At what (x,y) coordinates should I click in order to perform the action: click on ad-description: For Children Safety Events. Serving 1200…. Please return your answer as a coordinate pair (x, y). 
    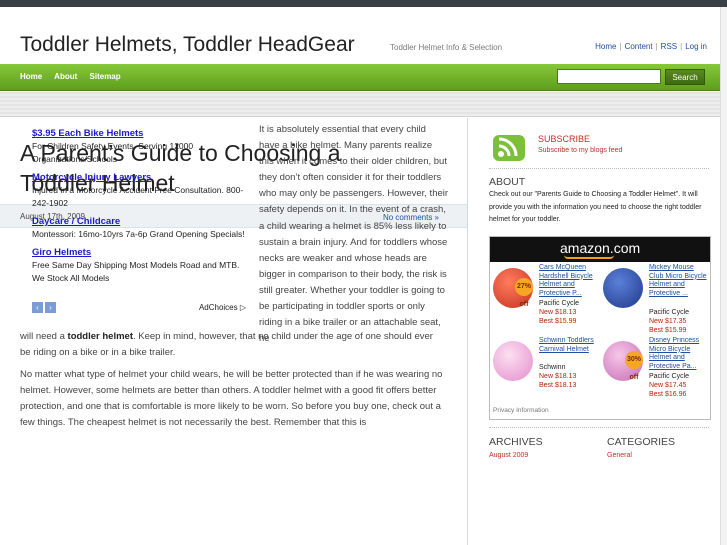
    Looking at the image, I should click on (113, 152).